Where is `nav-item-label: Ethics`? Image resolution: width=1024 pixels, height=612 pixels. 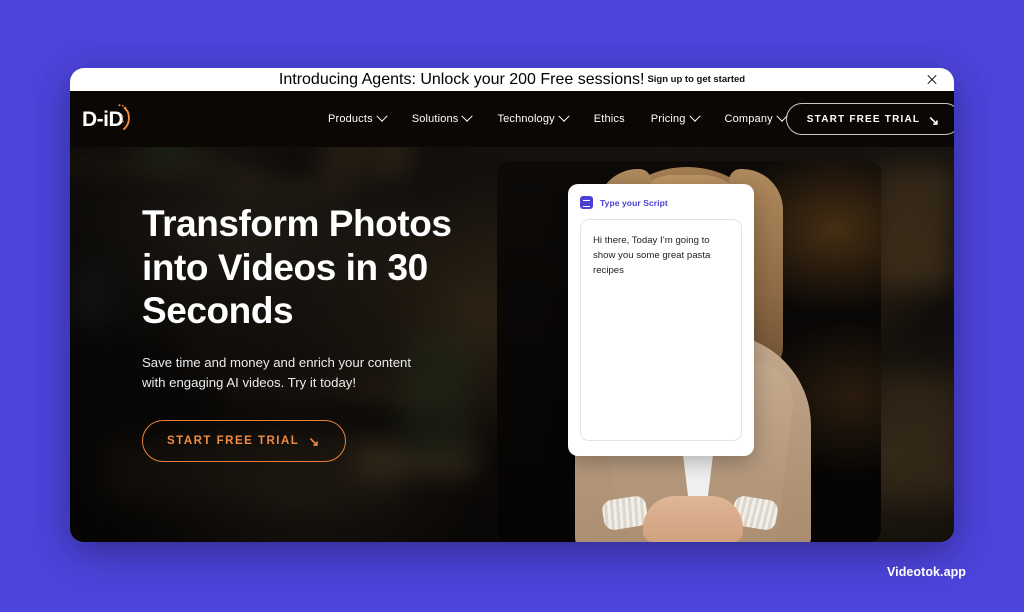
nav-item-label: Ethics is located at coordinates (609, 119).